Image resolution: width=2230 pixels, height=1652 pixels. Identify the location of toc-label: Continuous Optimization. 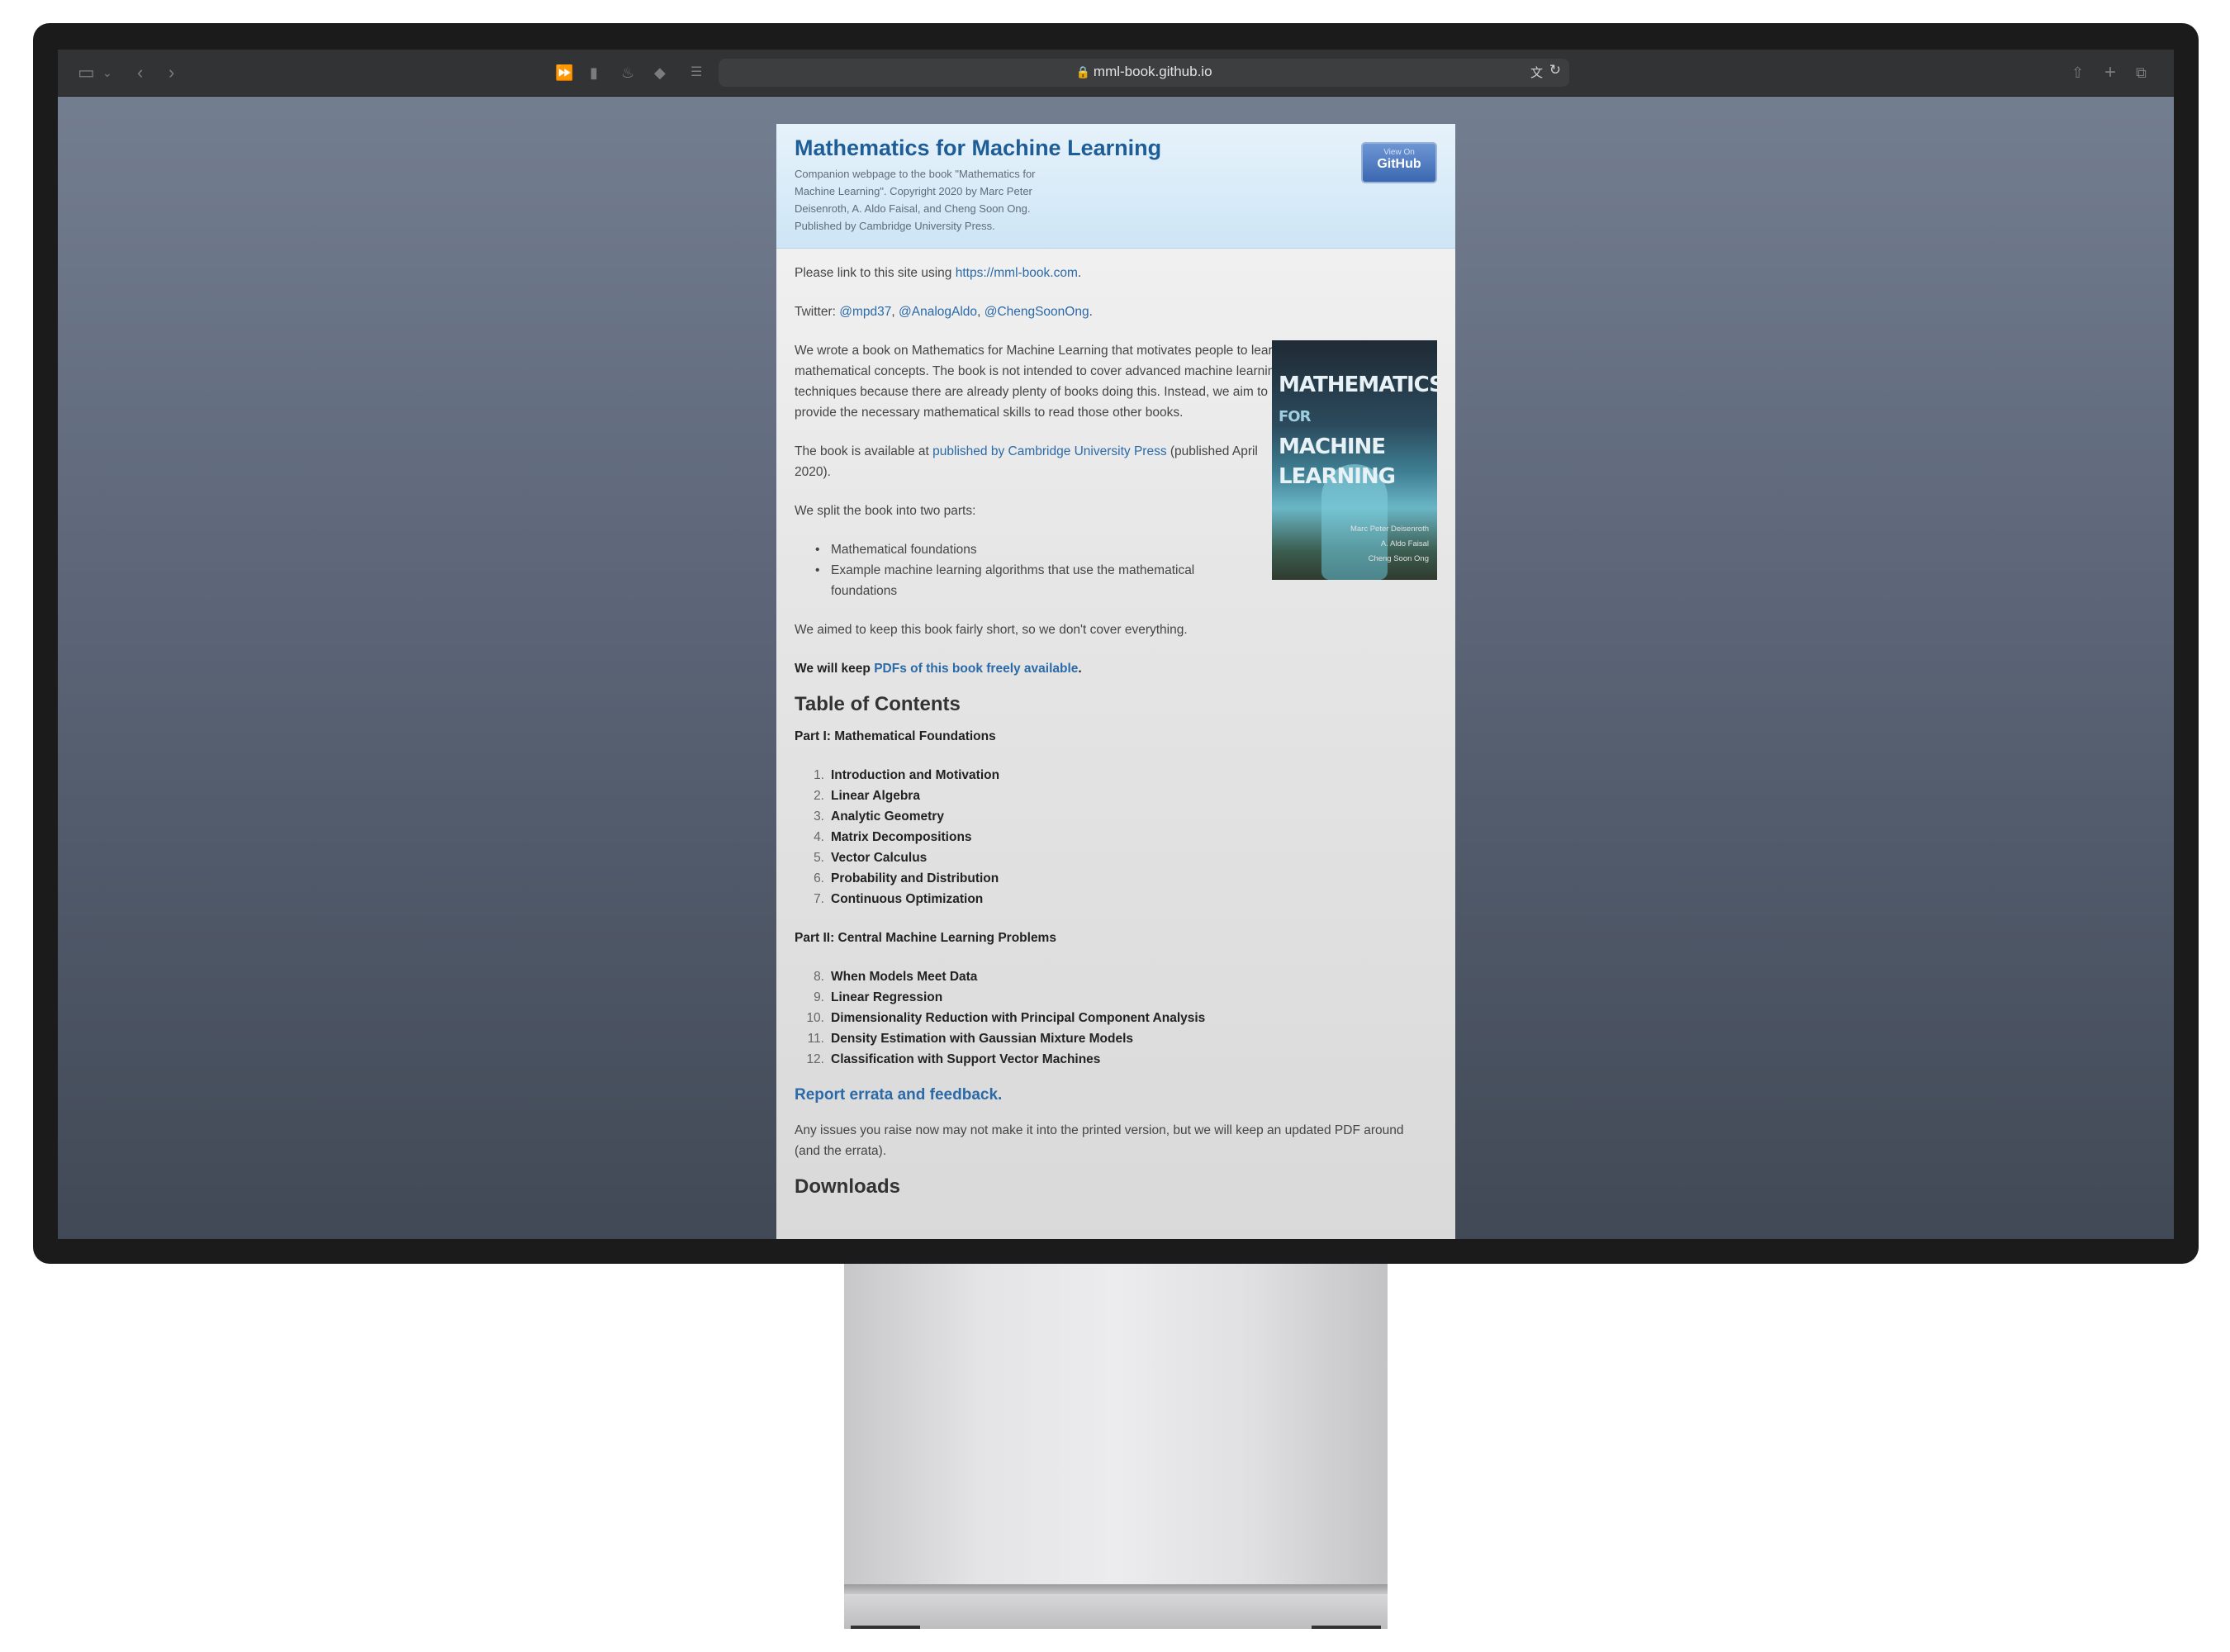
(907, 899).